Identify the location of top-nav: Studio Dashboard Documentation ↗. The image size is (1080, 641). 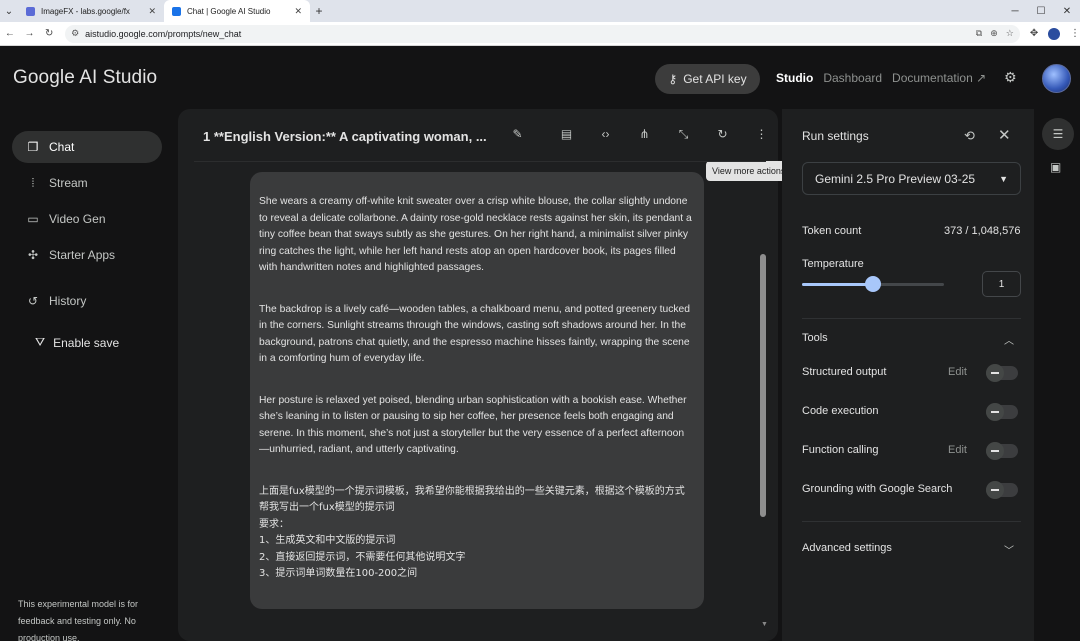
(881, 78).